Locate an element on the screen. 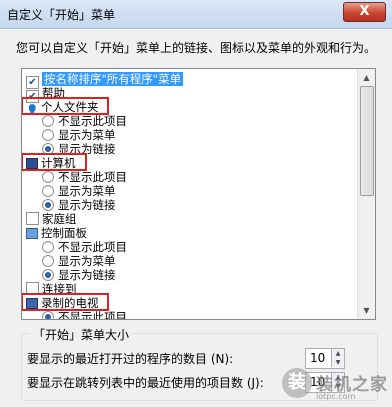 The width and height of the screenshot is (392, 407). personal-folder-menu-option: 显示为菜单 is located at coordinates (79, 135).